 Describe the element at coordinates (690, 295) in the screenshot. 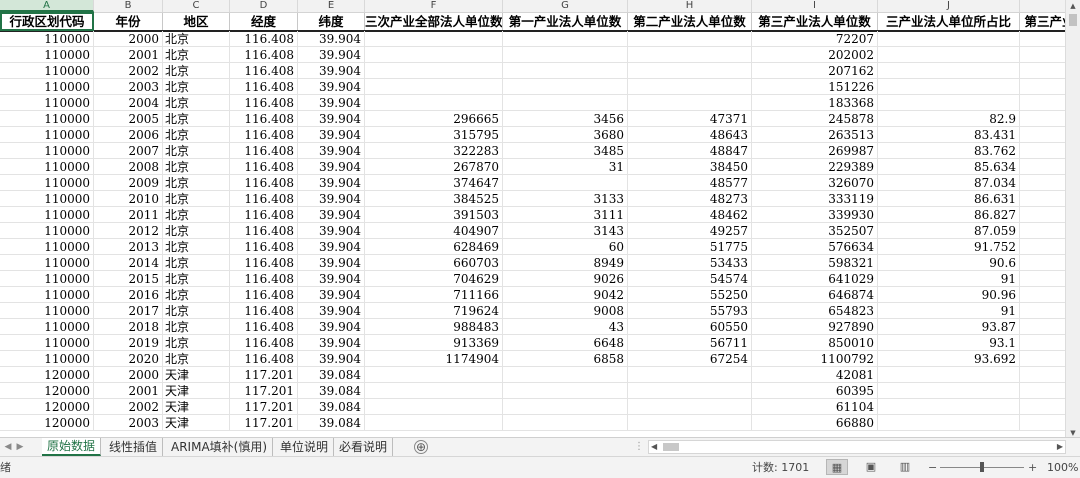

I see `cell-secondary-units: 55250` at that location.